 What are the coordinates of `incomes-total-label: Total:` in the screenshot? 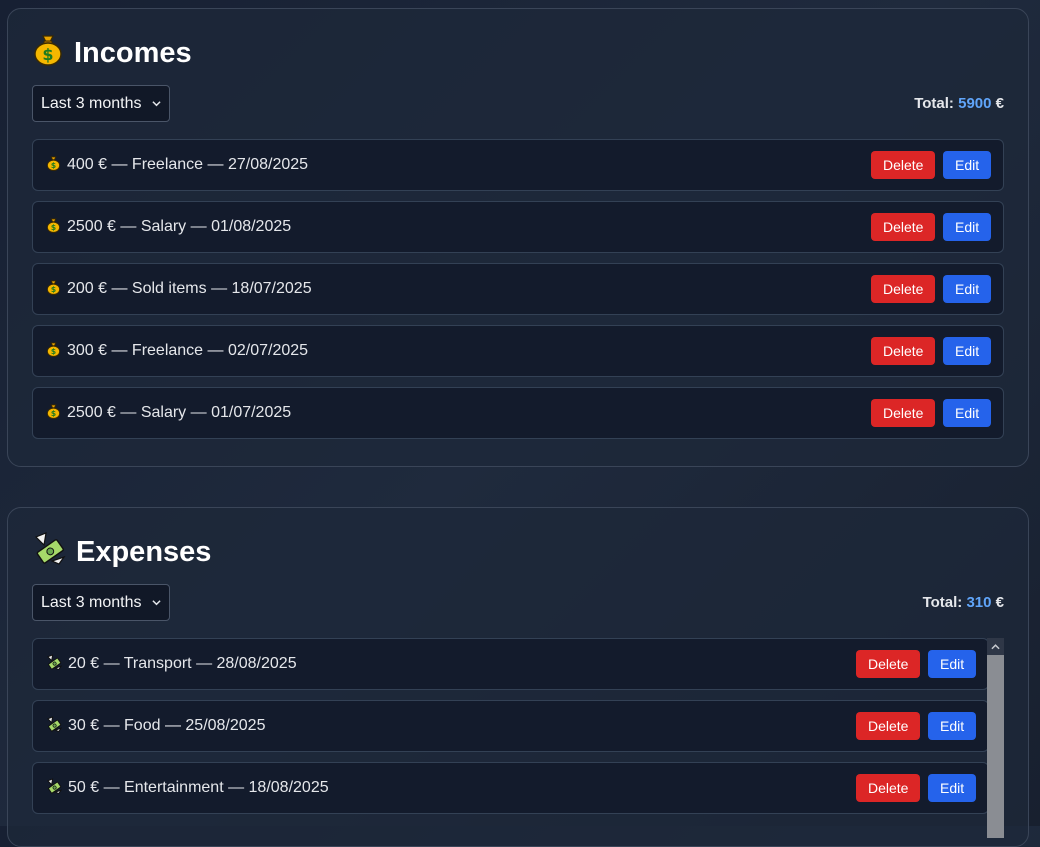 It's located at (934, 103).